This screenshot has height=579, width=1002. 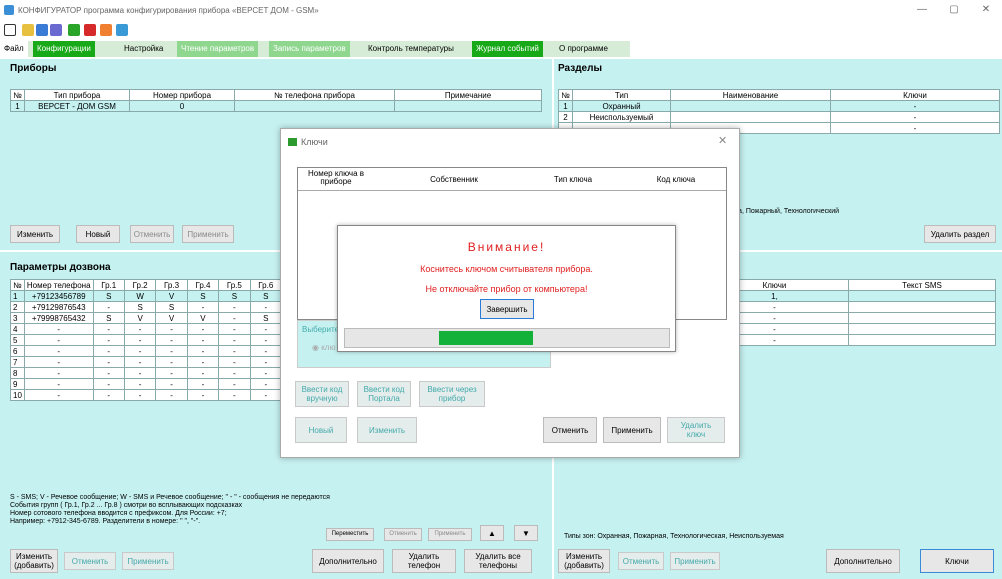 What do you see at coordinates (146, 318) in the screenshot?
I see `table-row: 3 +79998765432 S V V V - S` at bounding box center [146, 318].